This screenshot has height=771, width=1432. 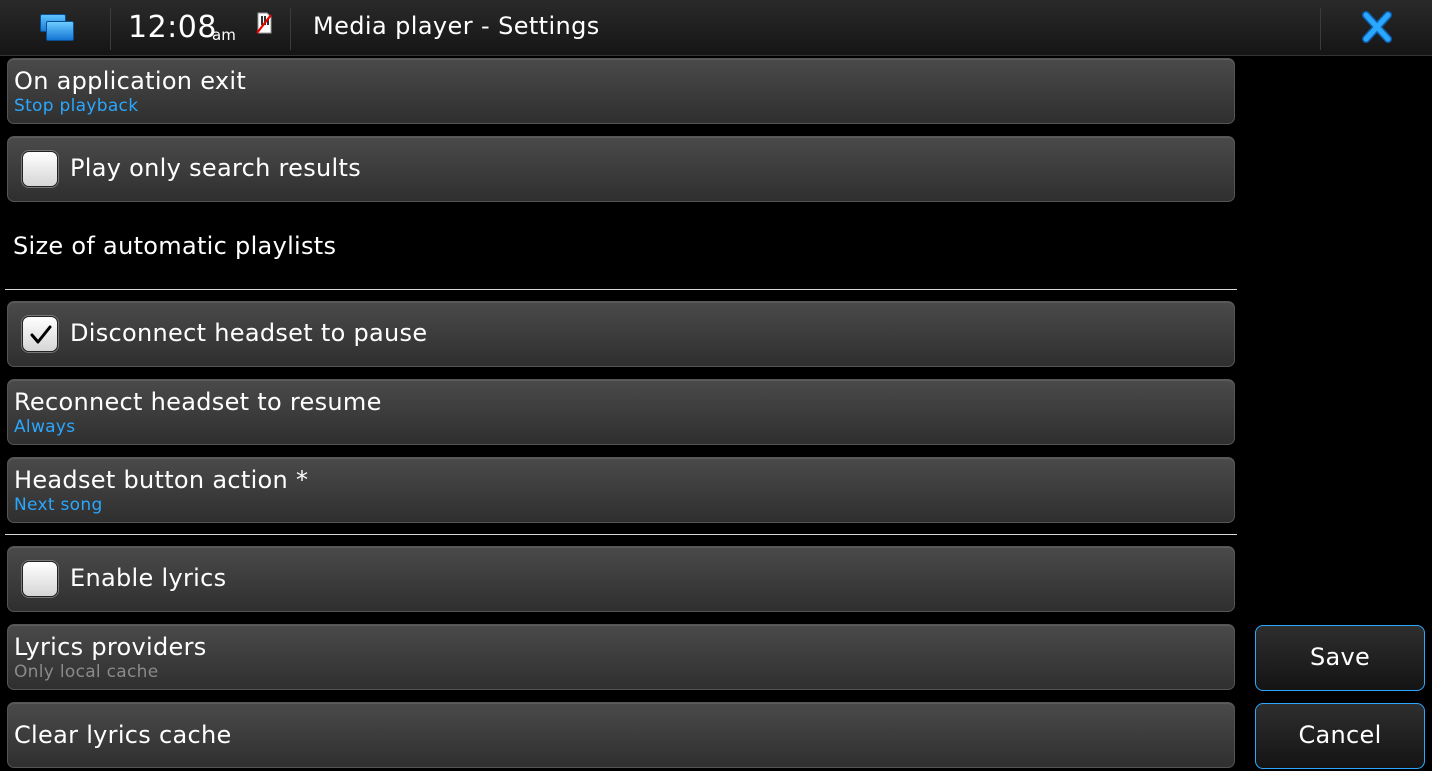 I want to click on cancel-button: Cancel, so click(x=1340, y=736).